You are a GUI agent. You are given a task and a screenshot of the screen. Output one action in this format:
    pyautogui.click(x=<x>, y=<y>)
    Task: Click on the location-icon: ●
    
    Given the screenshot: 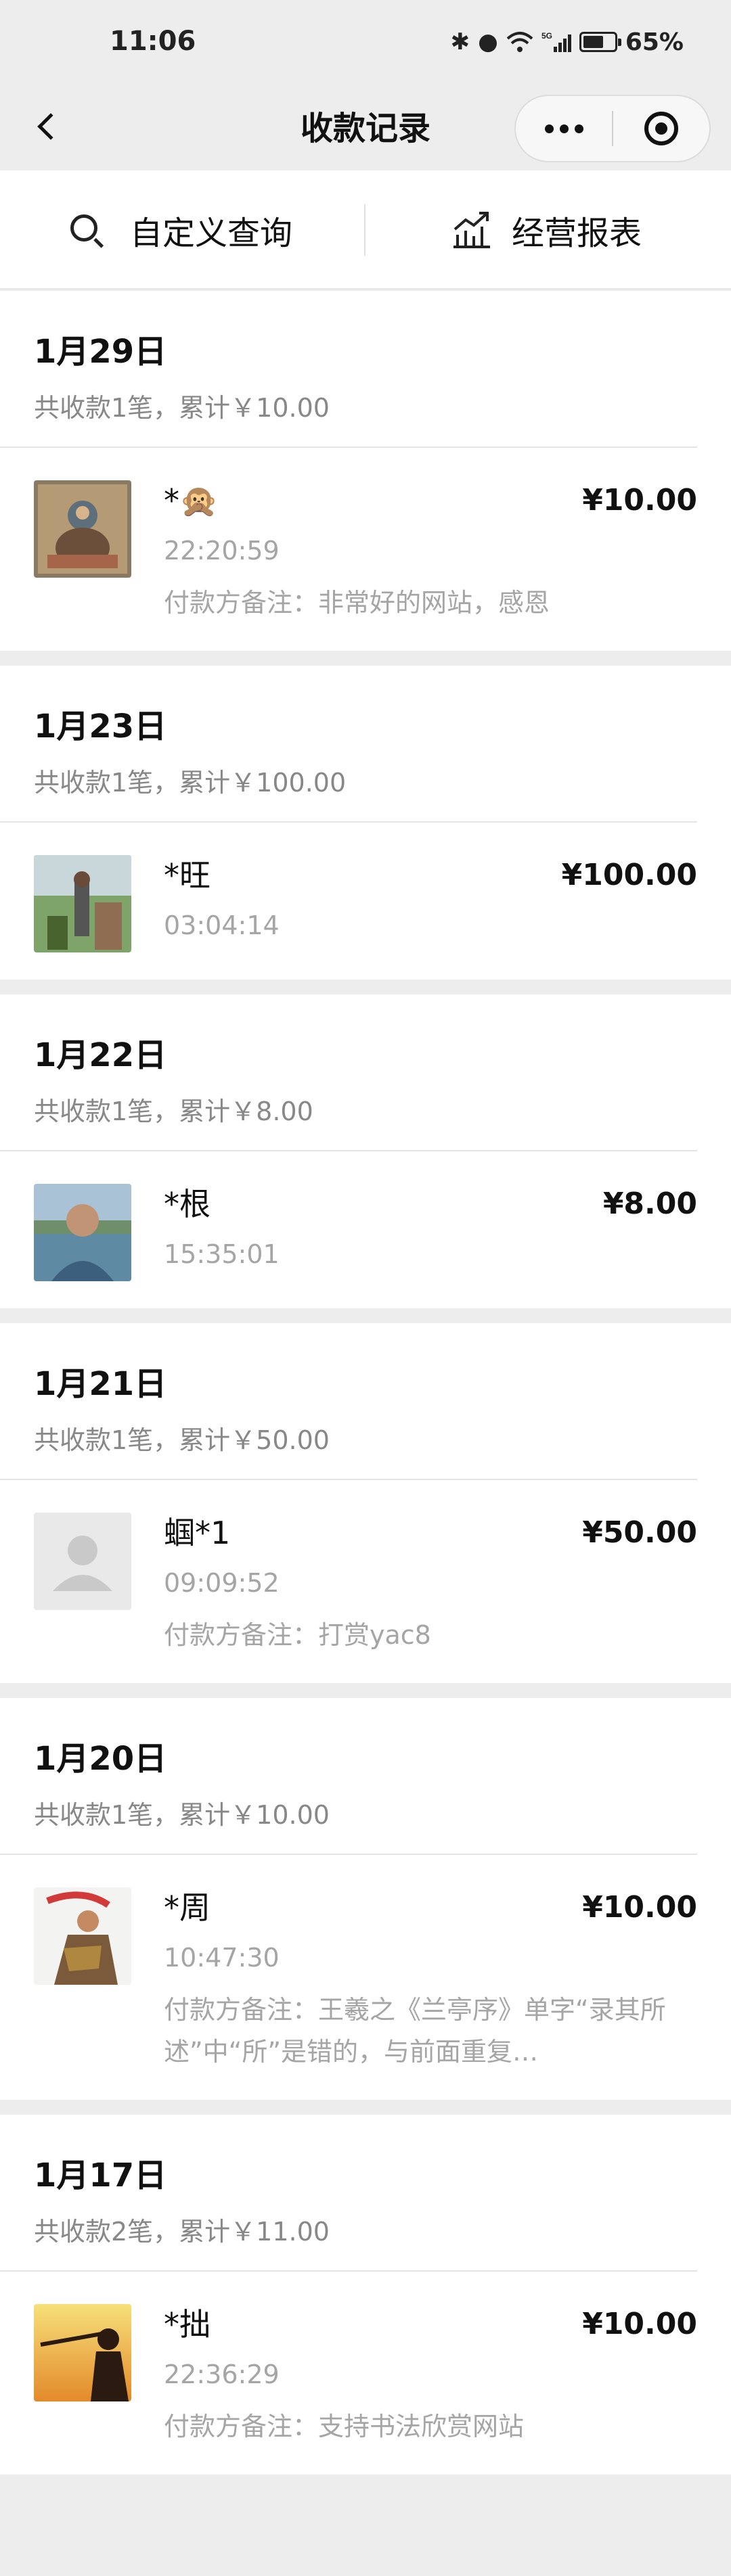 What is the action you would take?
    pyautogui.click(x=488, y=41)
    